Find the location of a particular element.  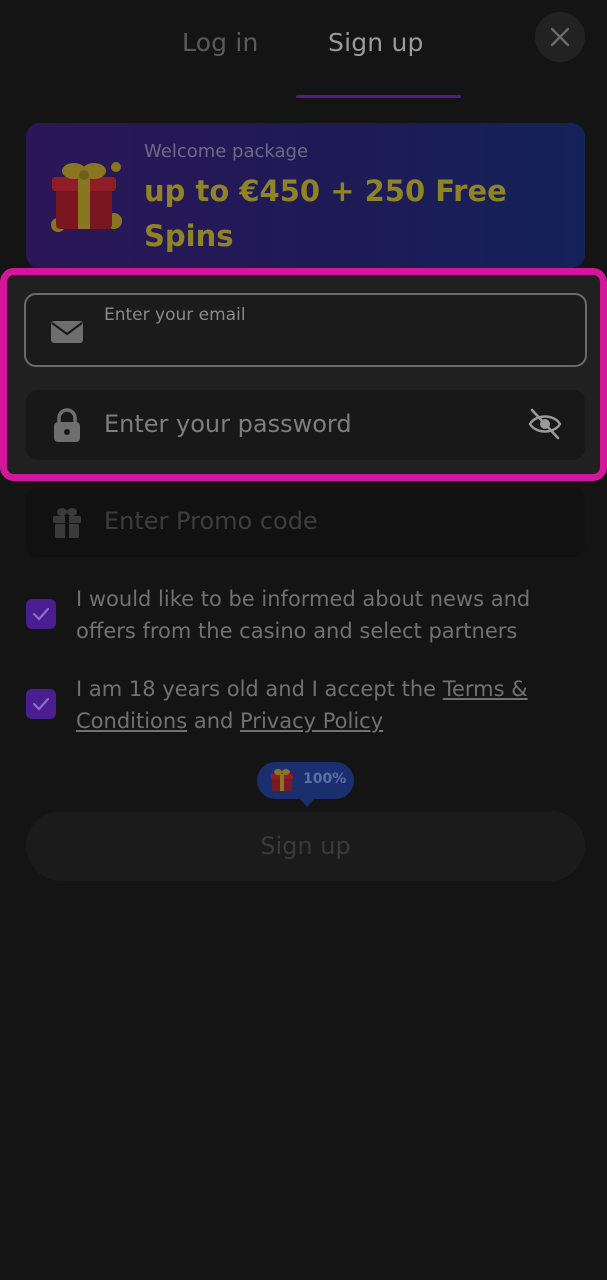

close-button is located at coordinates (560, 37).